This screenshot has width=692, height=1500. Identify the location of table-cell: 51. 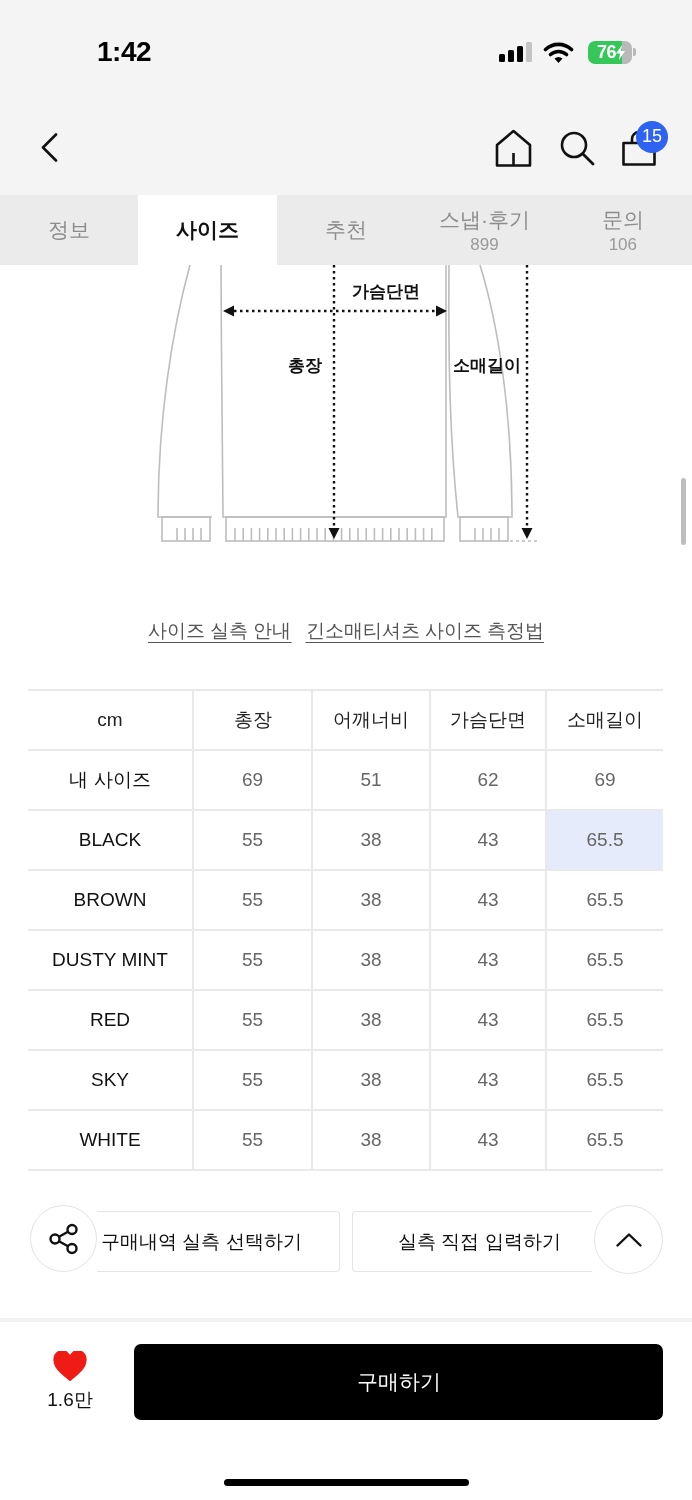
(371, 780).